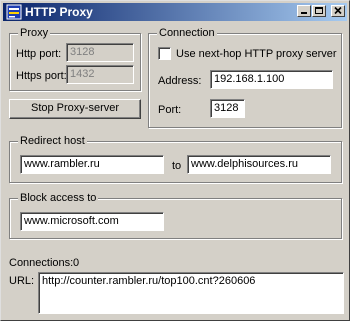 This screenshot has height=321, width=350. What do you see at coordinates (100, 74) in the screenshot?
I see `https-port-field: 1432` at bounding box center [100, 74].